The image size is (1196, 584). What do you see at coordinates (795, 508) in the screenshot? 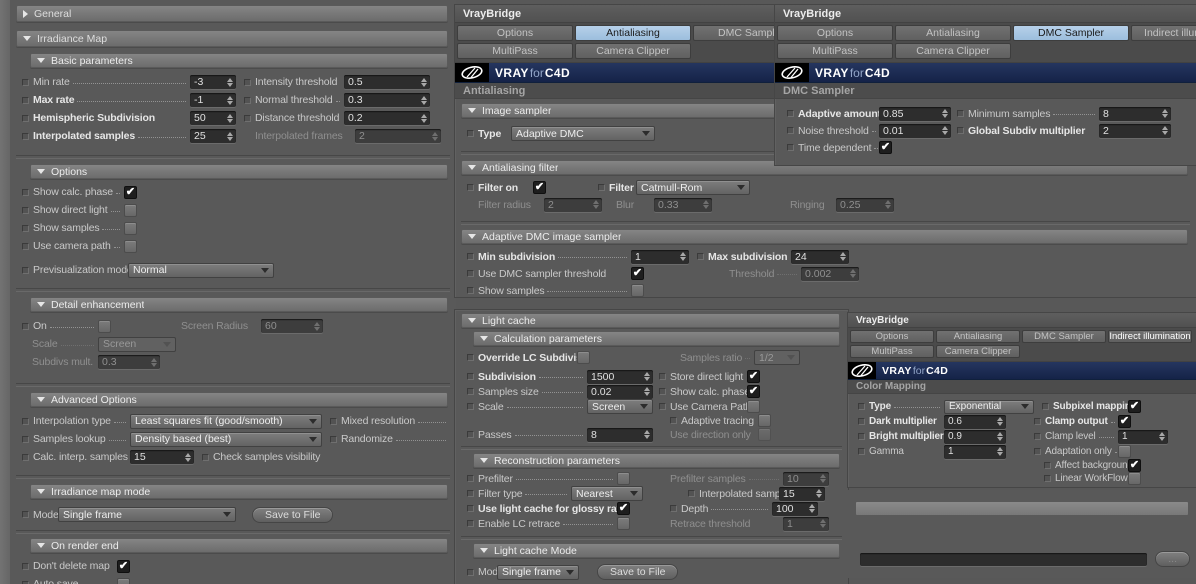
I see `number-field: 100` at bounding box center [795, 508].